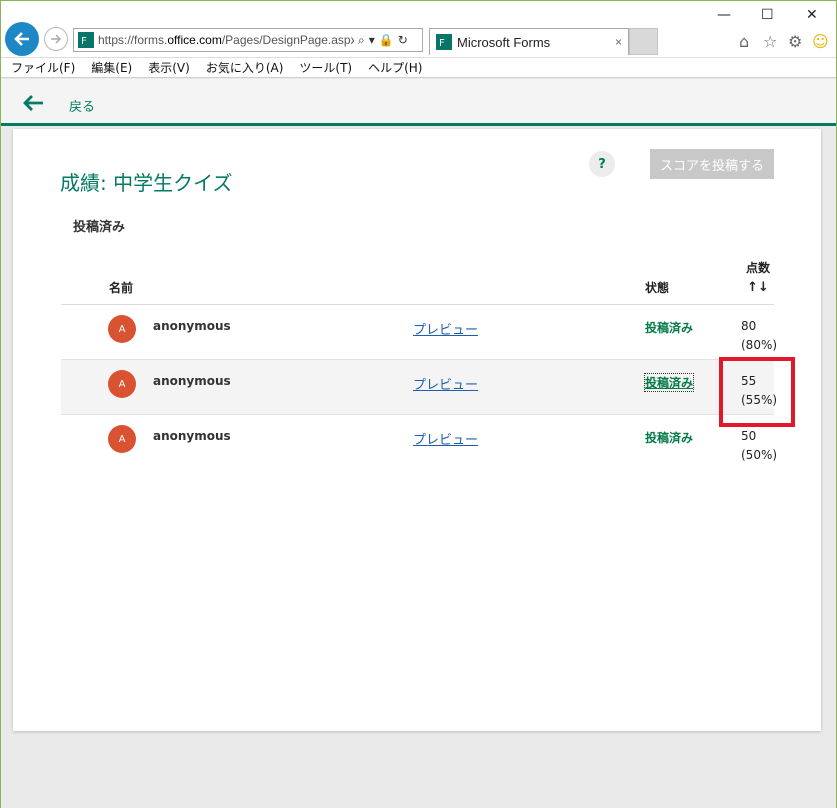 The height and width of the screenshot is (808, 837). I want to click on arrow-right-icon, so click(56, 39).